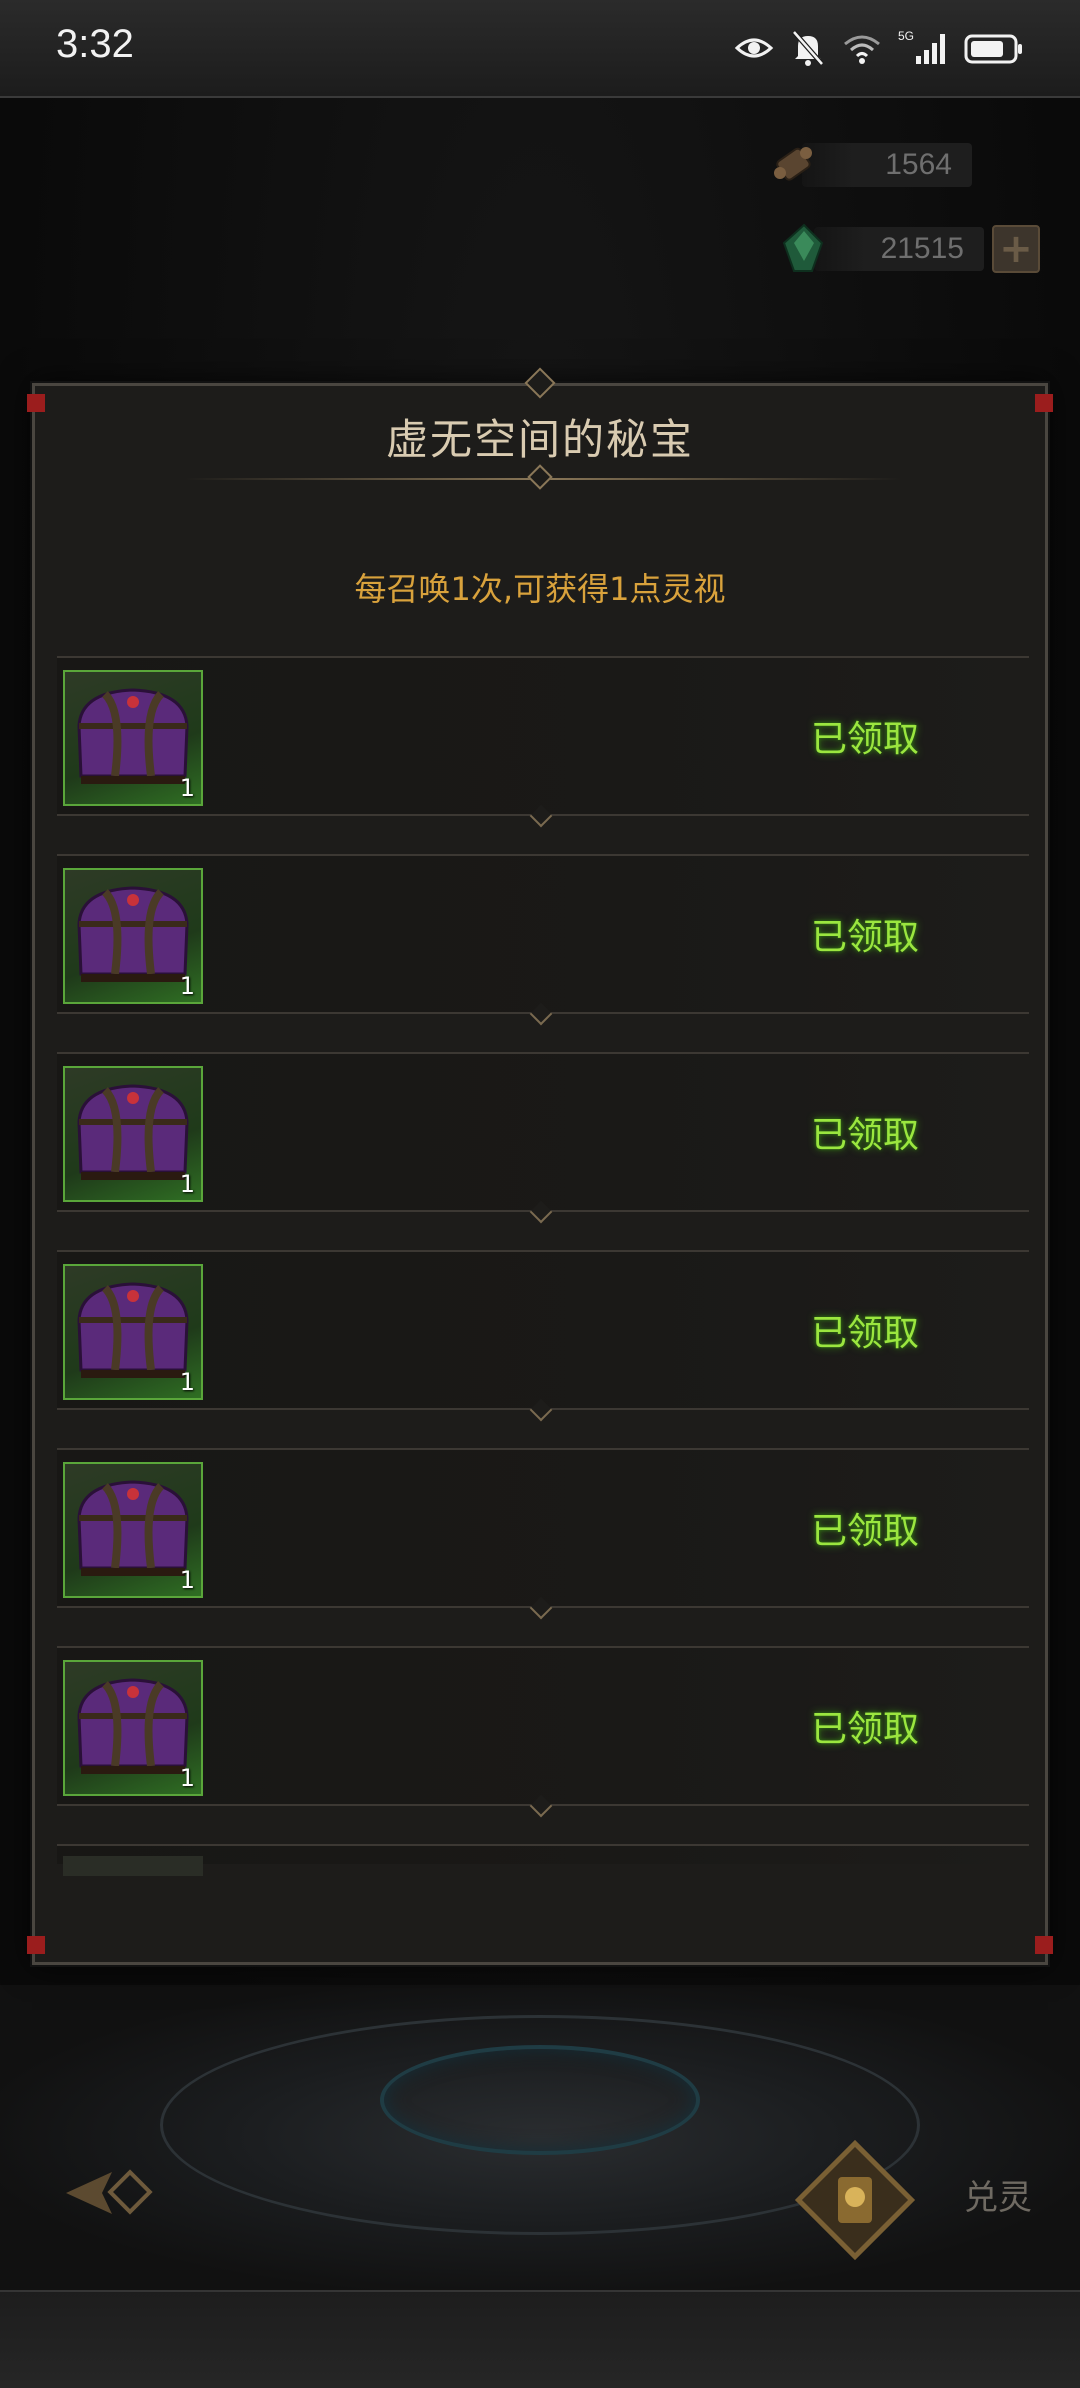  What do you see at coordinates (873, 165) in the screenshot?
I see `currency-pill: 1564` at bounding box center [873, 165].